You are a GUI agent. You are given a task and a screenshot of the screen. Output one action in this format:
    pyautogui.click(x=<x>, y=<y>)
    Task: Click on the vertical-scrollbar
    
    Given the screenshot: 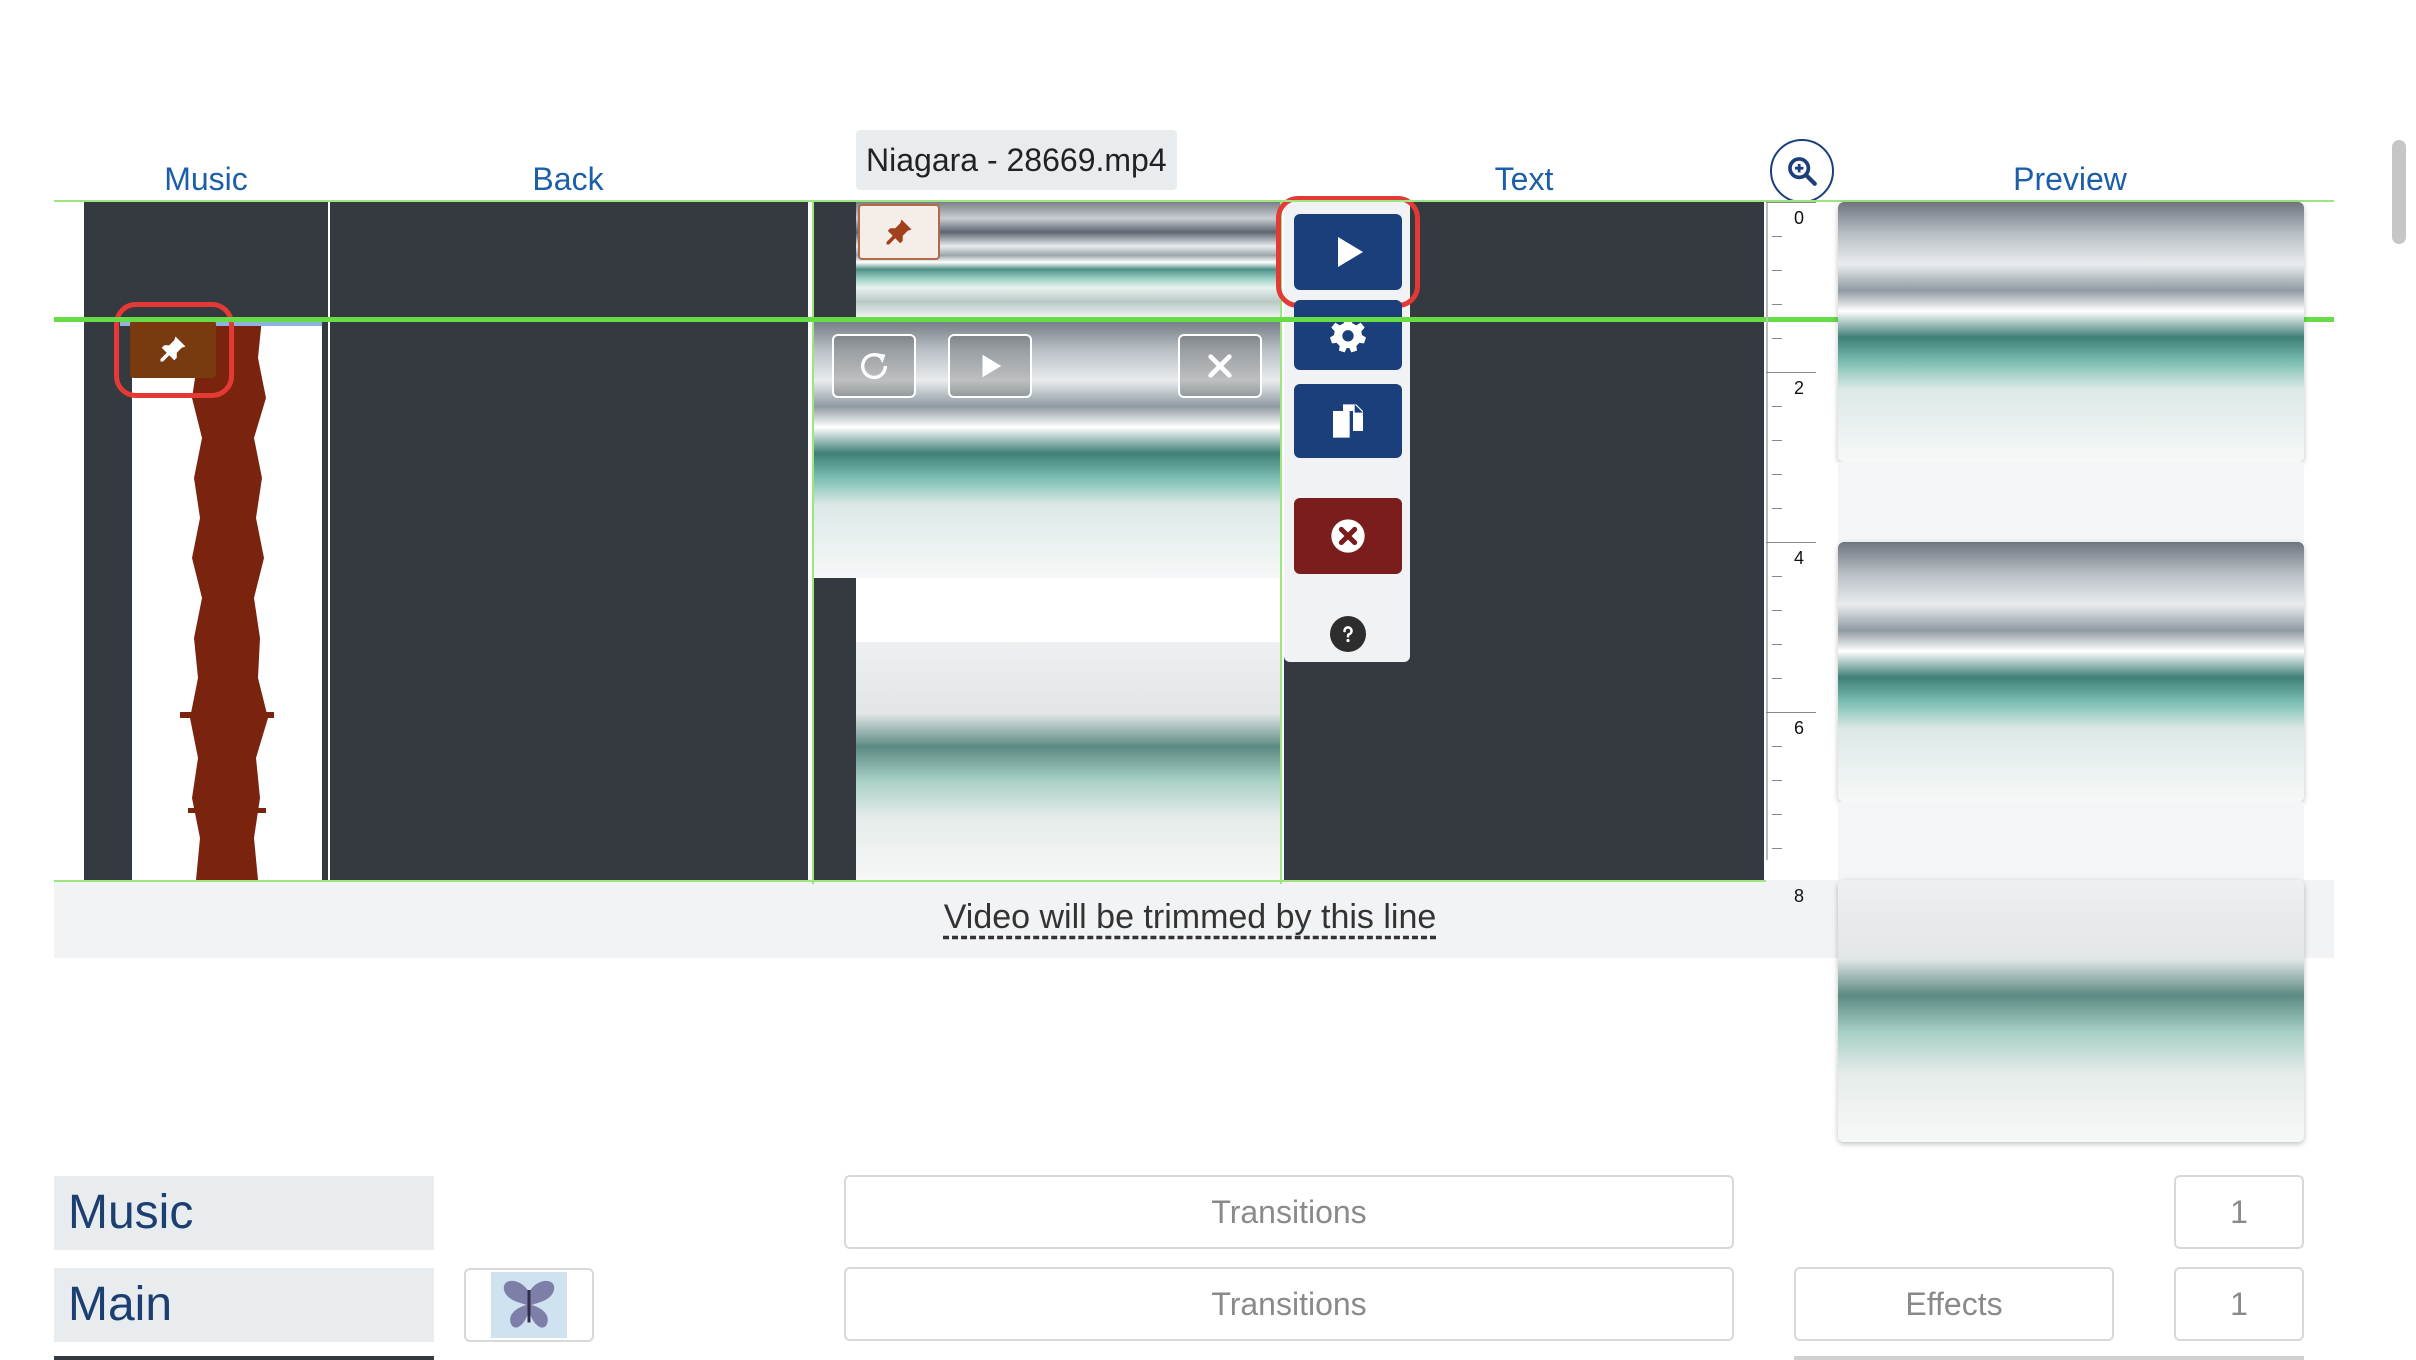 What is the action you would take?
    pyautogui.click(x=2399, y=192)
    